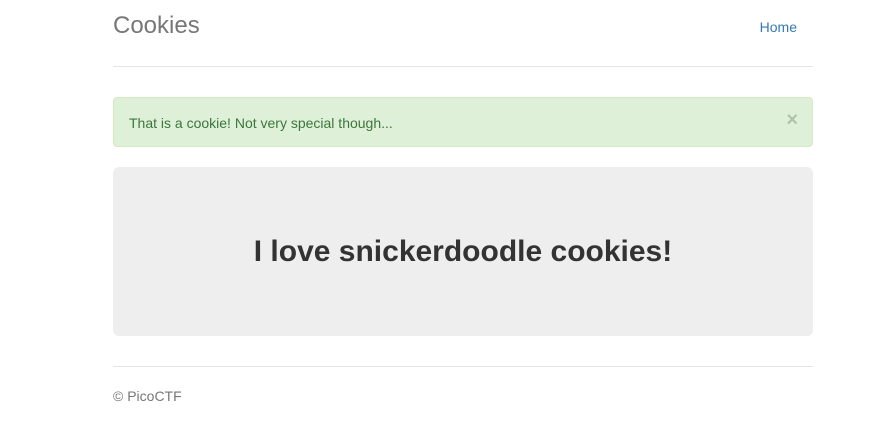  What do you see at coordinates (463, 33) in the screenshot?
I see `header: Cookies Home` at bounding box center [463, 33].